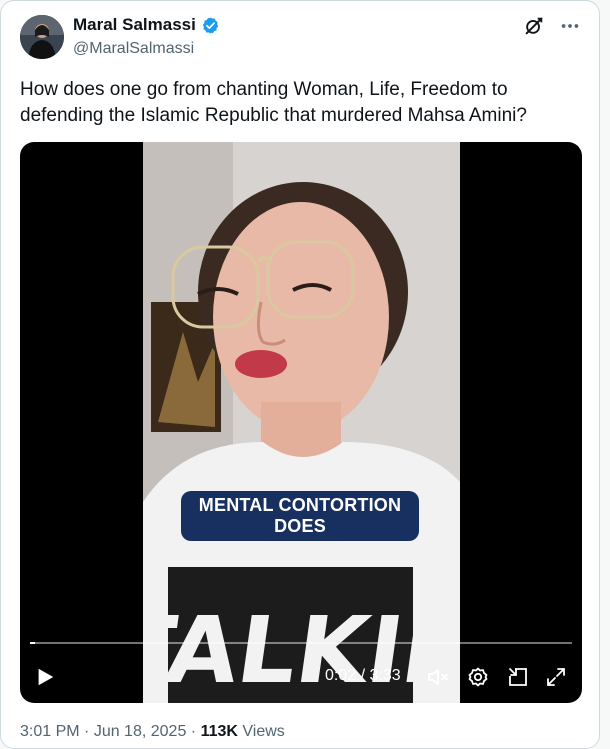 The height and width of the screenshot is (749, 610). Describe the element at coordinates (478, 677) in the screenshot. I see `settings-gear-icon` at that location.